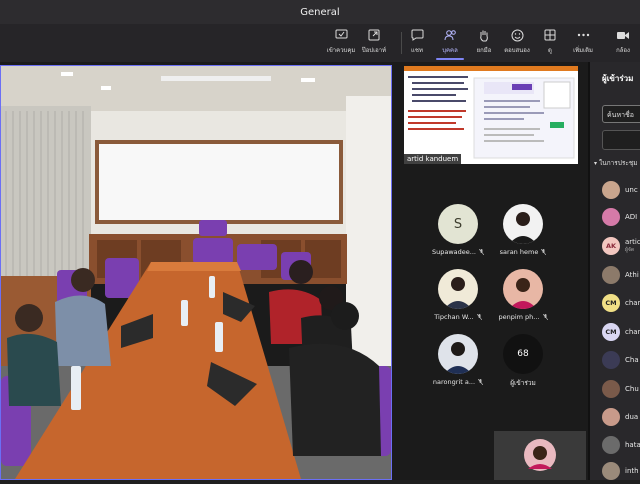 Image resolution: width=640 pixels, height=484 pixels. What do you see at coordinates (484, 35) in the screenshot?
I see `raise-hand-icon` at bounding box center [484, 35].